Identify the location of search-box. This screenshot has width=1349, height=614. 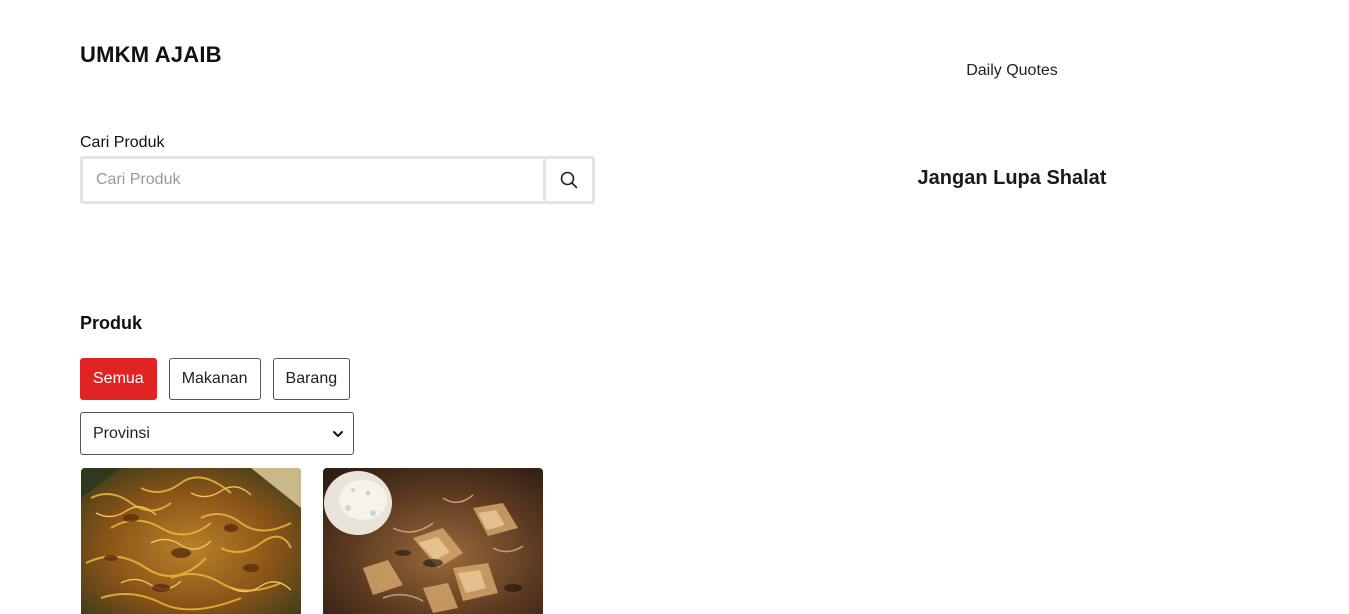
(337, 180).